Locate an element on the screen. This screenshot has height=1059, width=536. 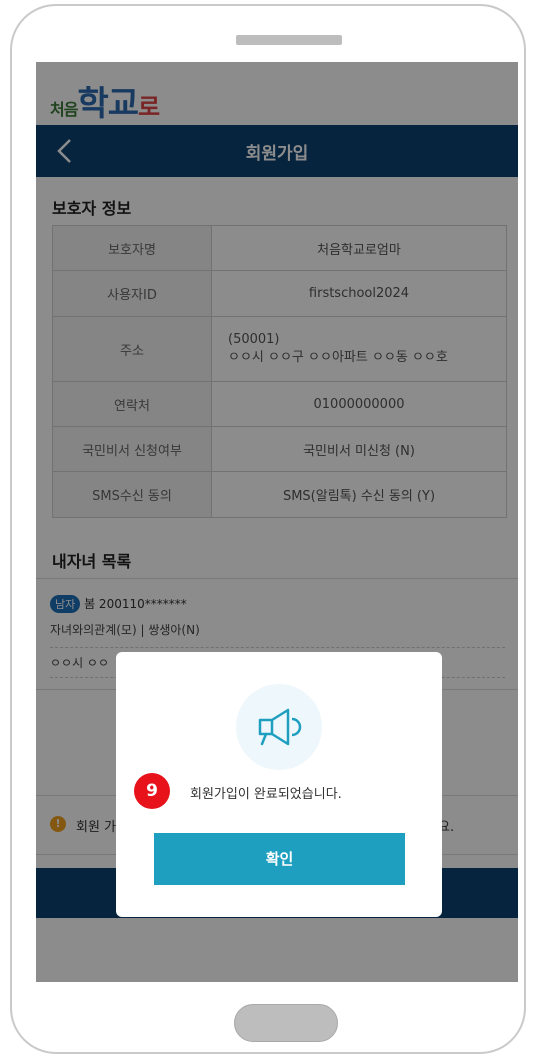
completion-message: 회원가입이 완료되었습니다. is located at coordinates (266, 794).